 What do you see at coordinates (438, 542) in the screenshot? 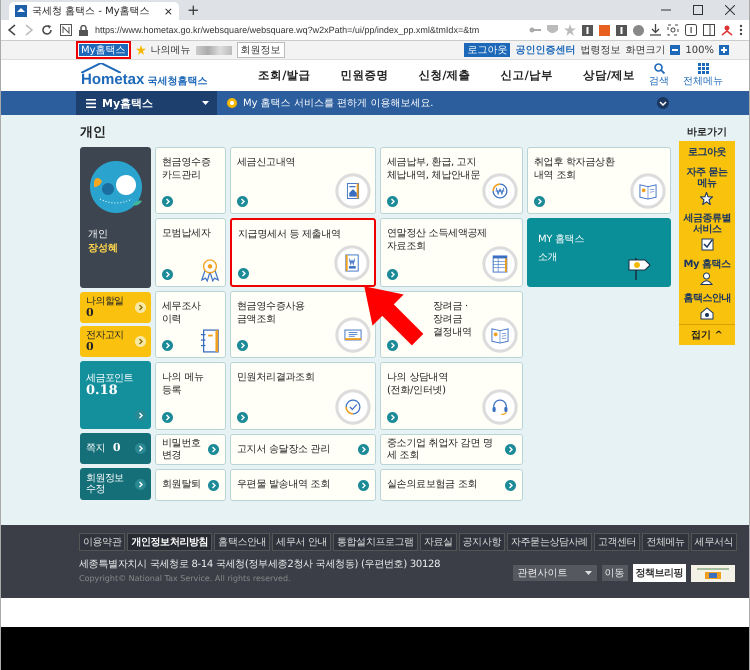
I see `footer-link: 자료실` at bounding box center [438, 542].